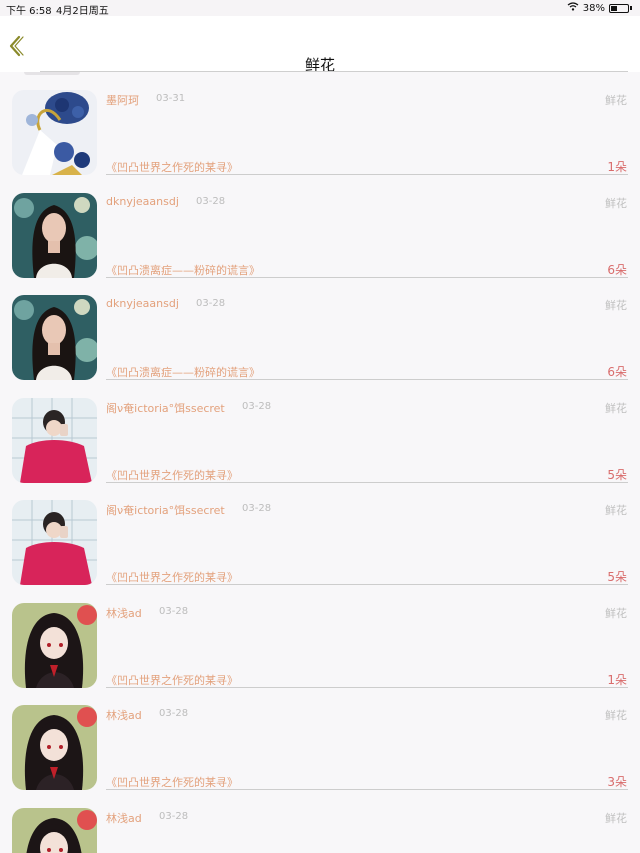 Image resolution: width=640 pixels, height=853 pixels. Describe the element at coordinates (320, 636) in the screenshot. I see `list-item: 林浅ad 03-28 鲜花《凹凸世界之作死的某寻》 1朵` at that location.